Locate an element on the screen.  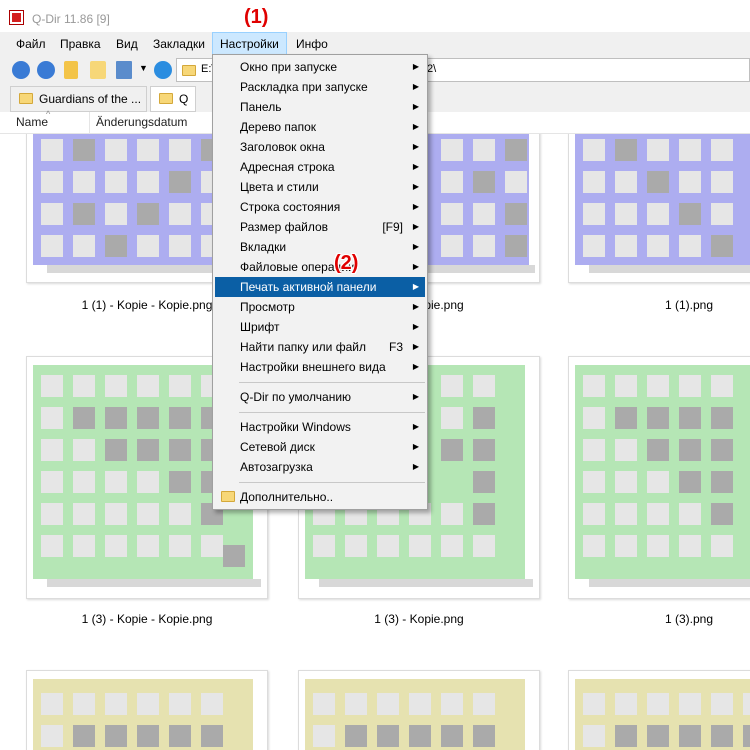
view-mode-icon is located at coordinates (124, 70).